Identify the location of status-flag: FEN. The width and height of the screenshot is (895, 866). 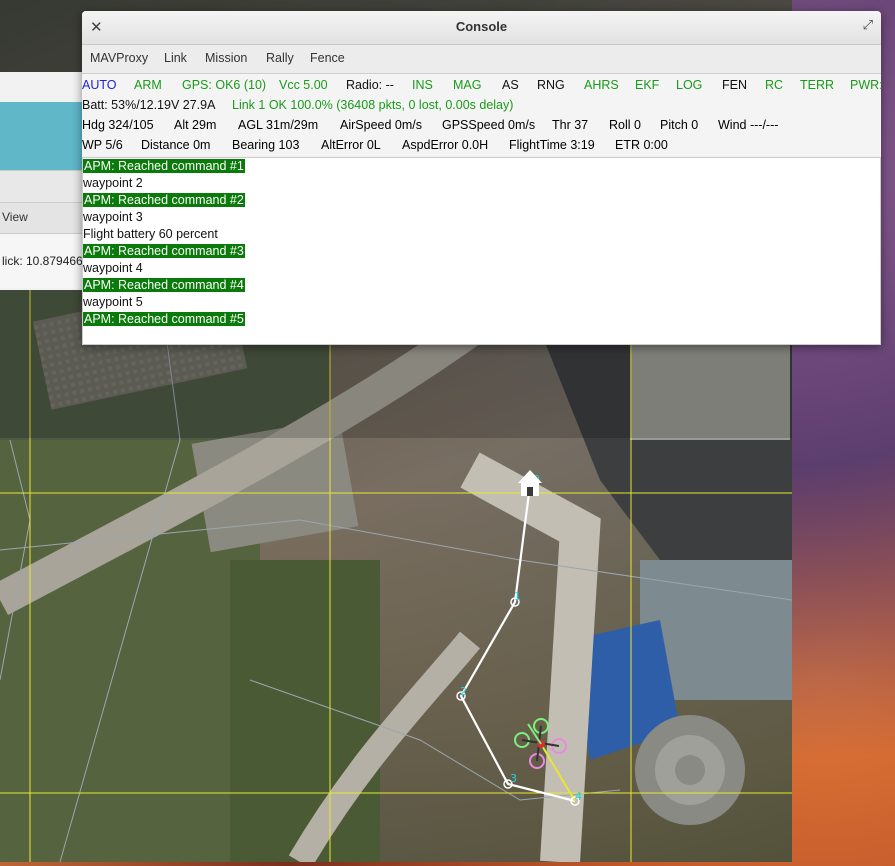
(734, 85).